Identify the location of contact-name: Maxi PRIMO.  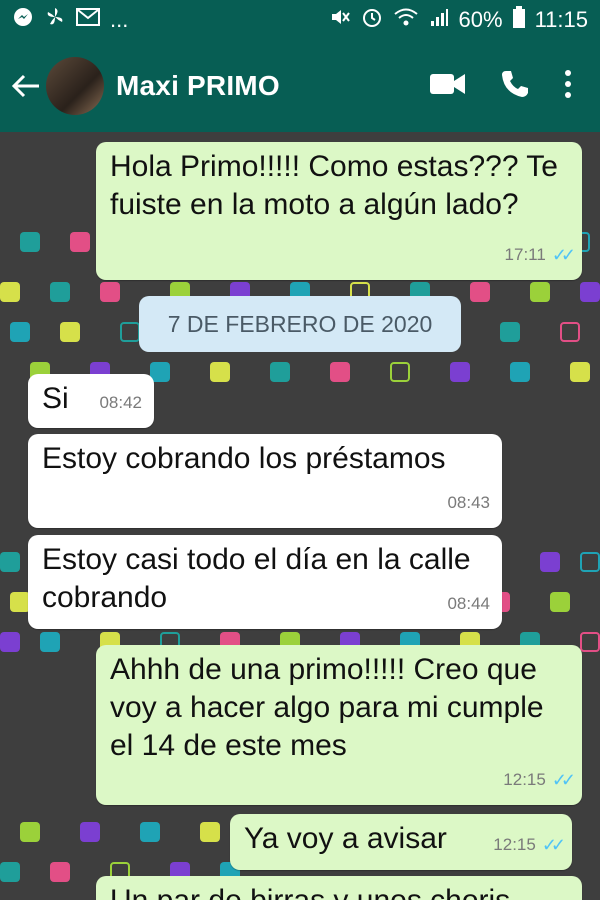
(273, 86).